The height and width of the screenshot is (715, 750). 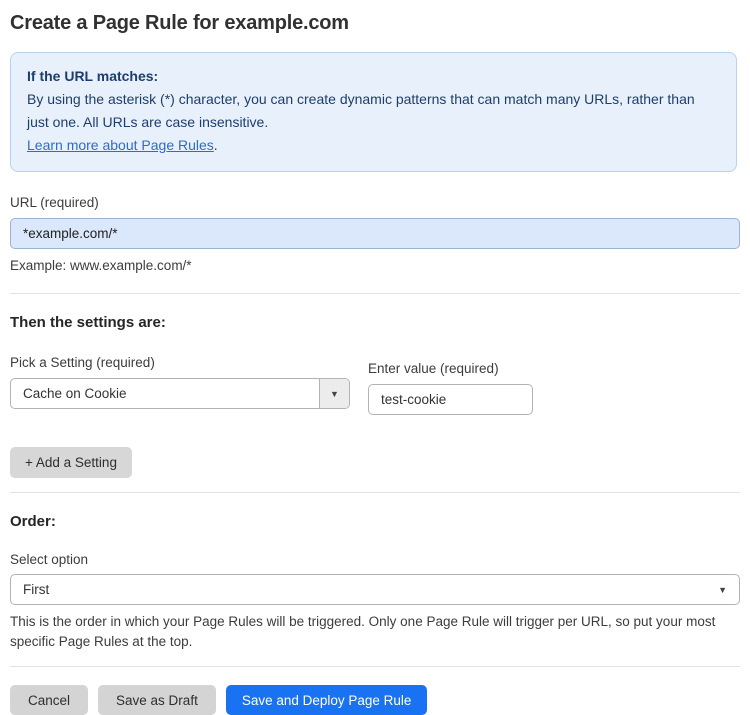 What do you see at coordinates (54, 202) in the screenshot?
I see `url-label: URL (required)` at bounding box center [54, 202].